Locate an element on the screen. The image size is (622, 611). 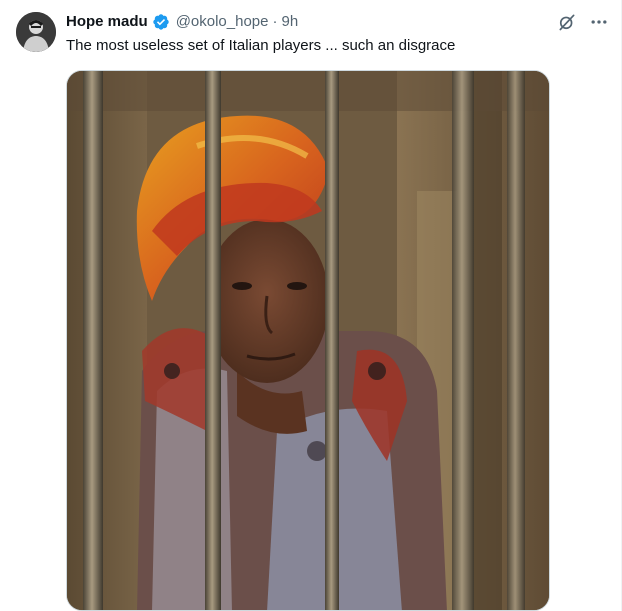
tweet-header: Hope madu @okolo_hope · 9h is located at coordinates (182, 22).